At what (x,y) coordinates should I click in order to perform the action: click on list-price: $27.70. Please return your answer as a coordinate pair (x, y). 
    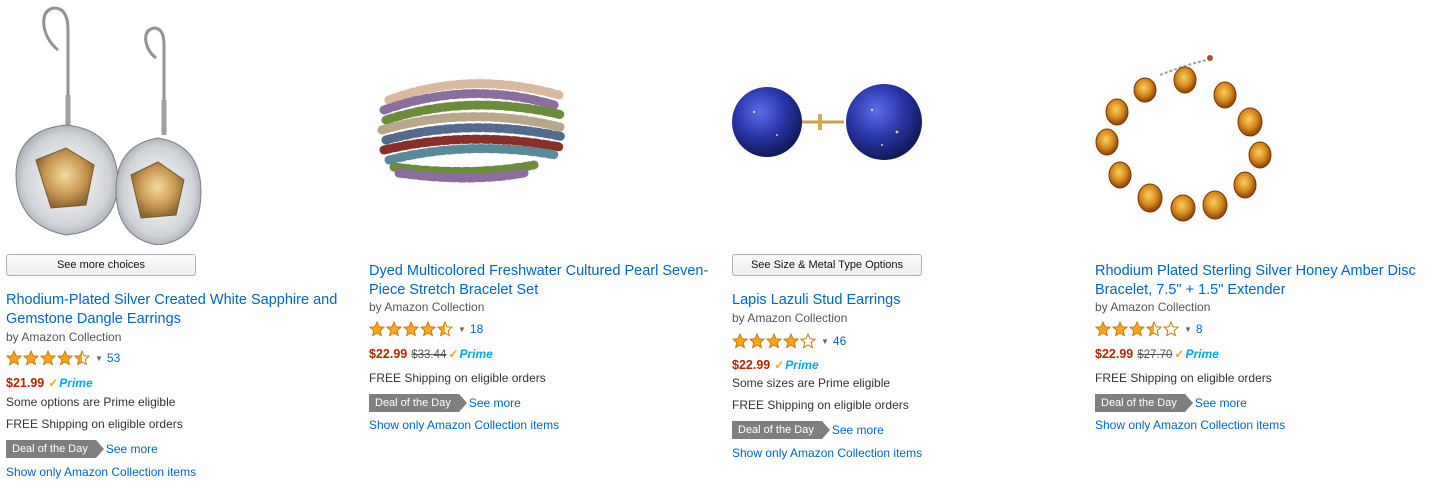
    Looking at the image, I should click on (1155, 355).